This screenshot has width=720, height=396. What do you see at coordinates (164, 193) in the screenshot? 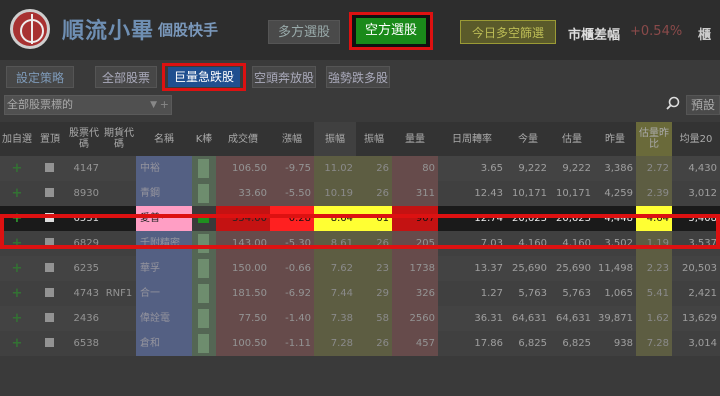
I see `stock-name-link: 青鋼` at bounding box center [164, 193].